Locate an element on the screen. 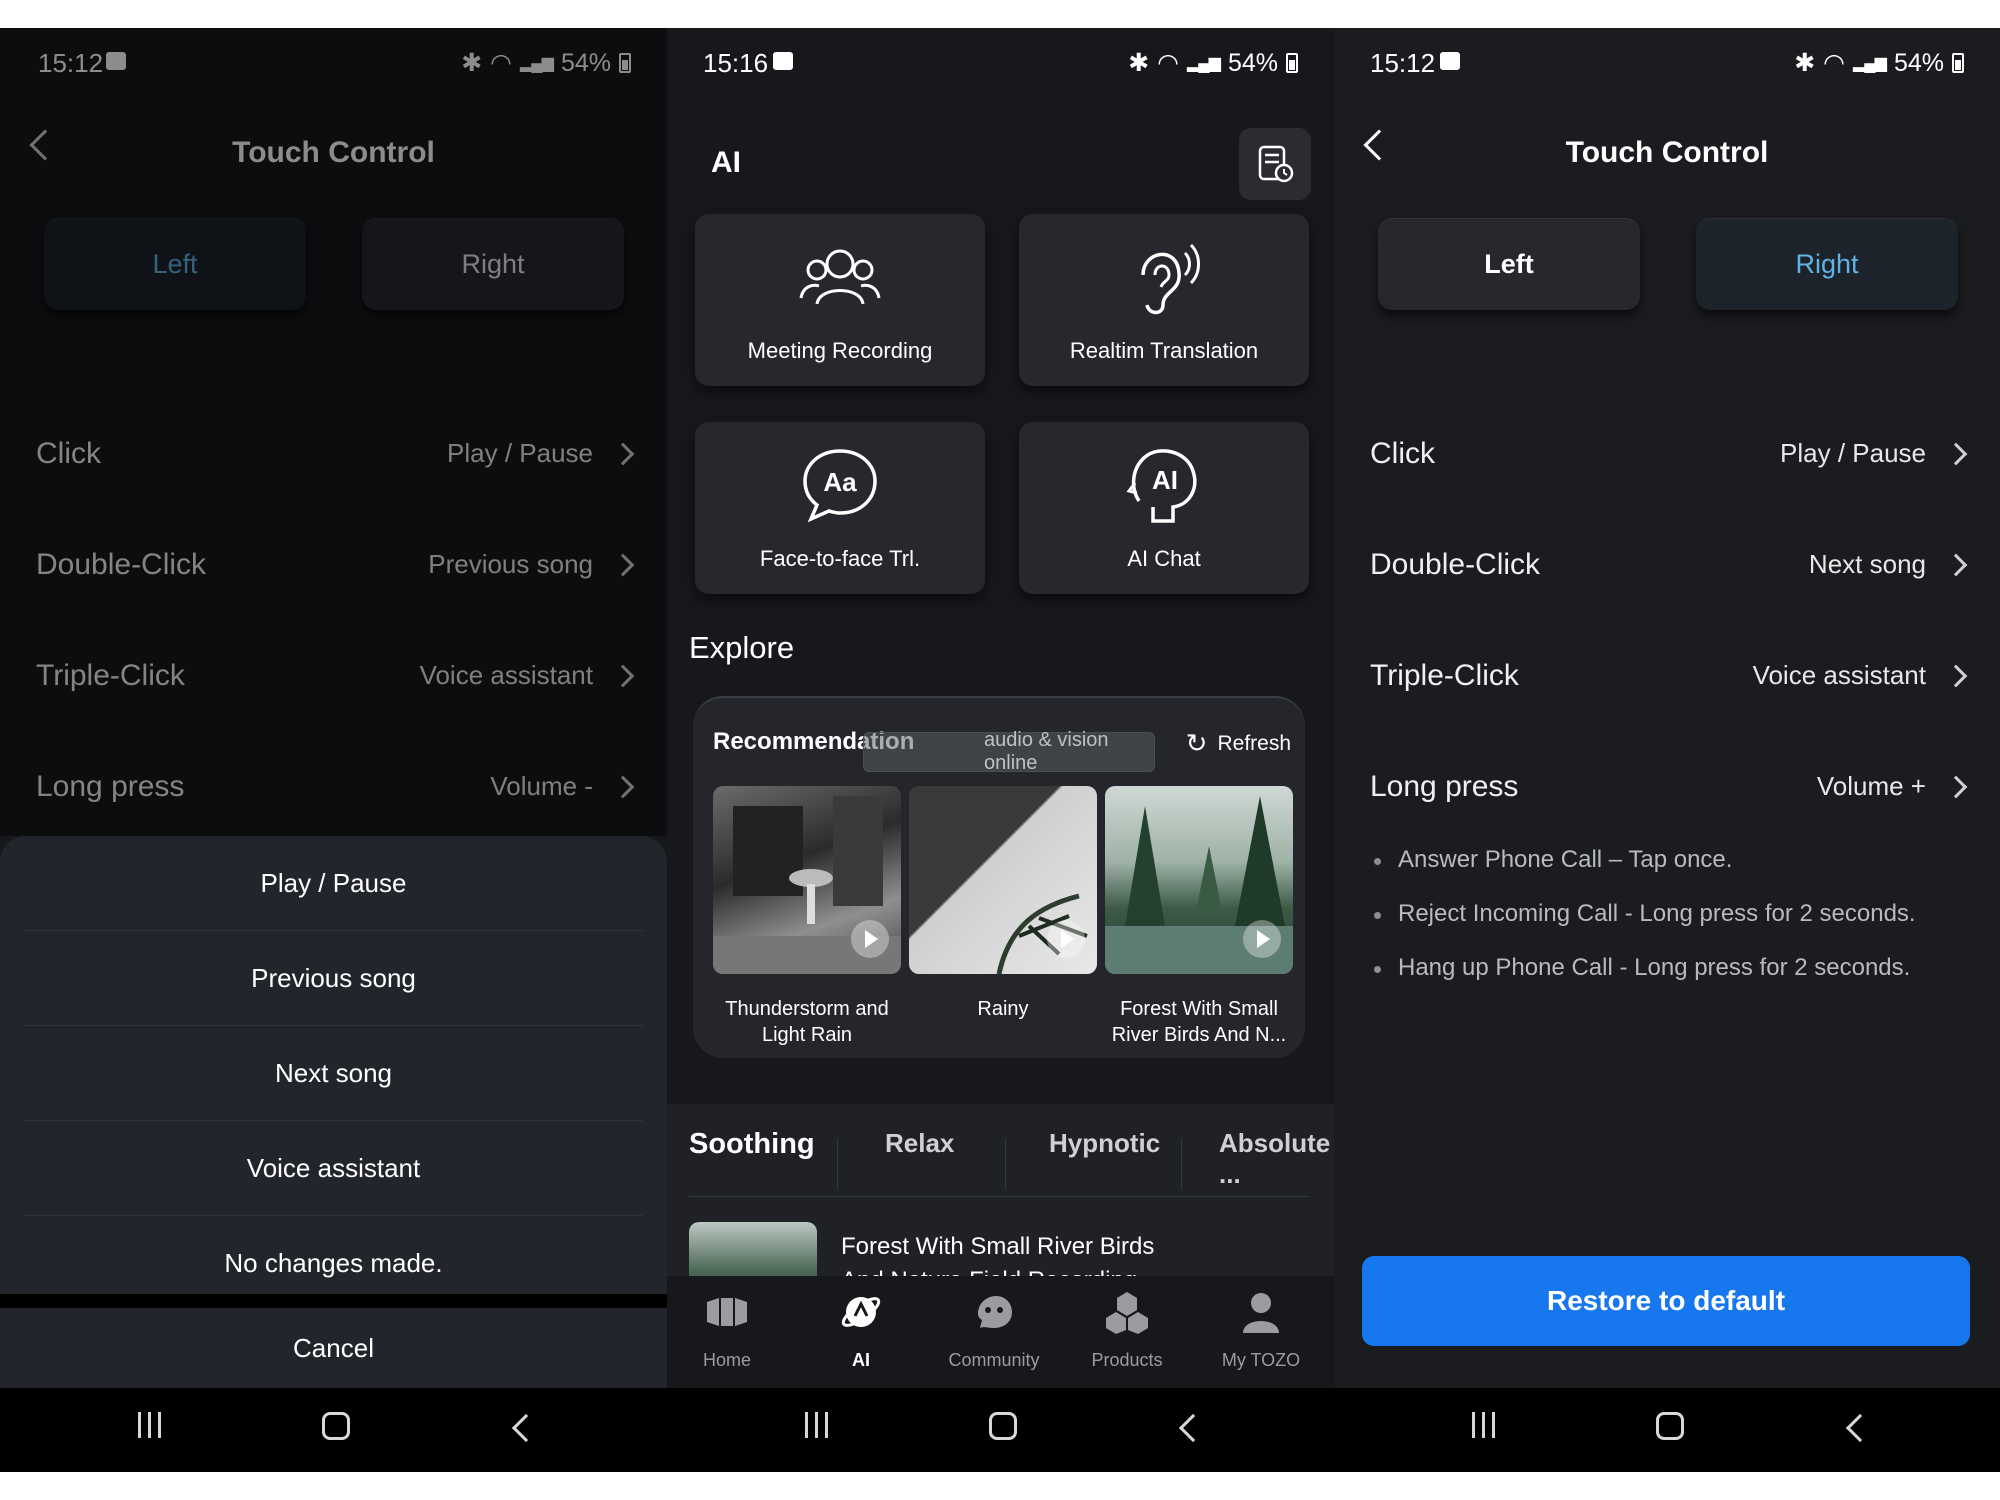 Image resolution: width=2000 pixels, height=1500 pixels. sheet-option: Play / Pause is located at coordinates (333, 883).